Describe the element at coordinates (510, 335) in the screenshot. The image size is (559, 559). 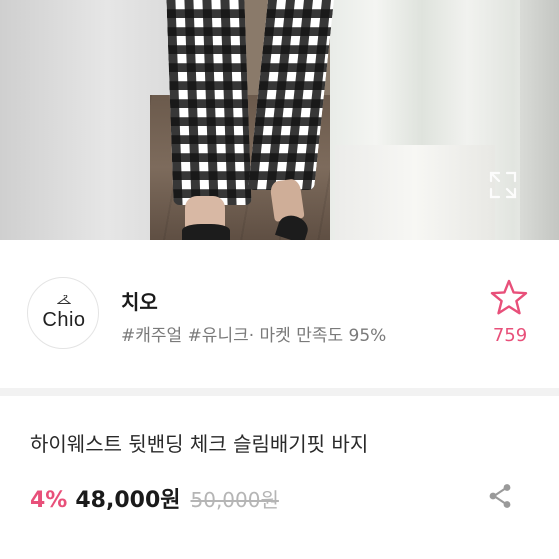
I see `favorite-count: 759` at that location.